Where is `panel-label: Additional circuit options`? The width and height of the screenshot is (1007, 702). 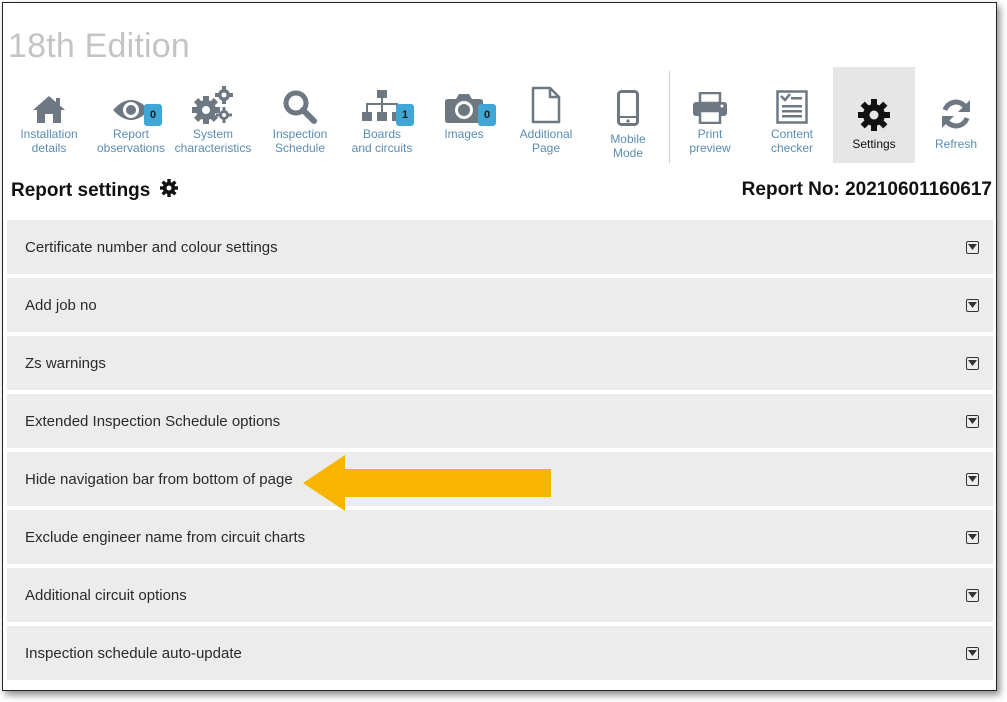
panel-label: Additional circuit options is located at coordinates (106, 595).